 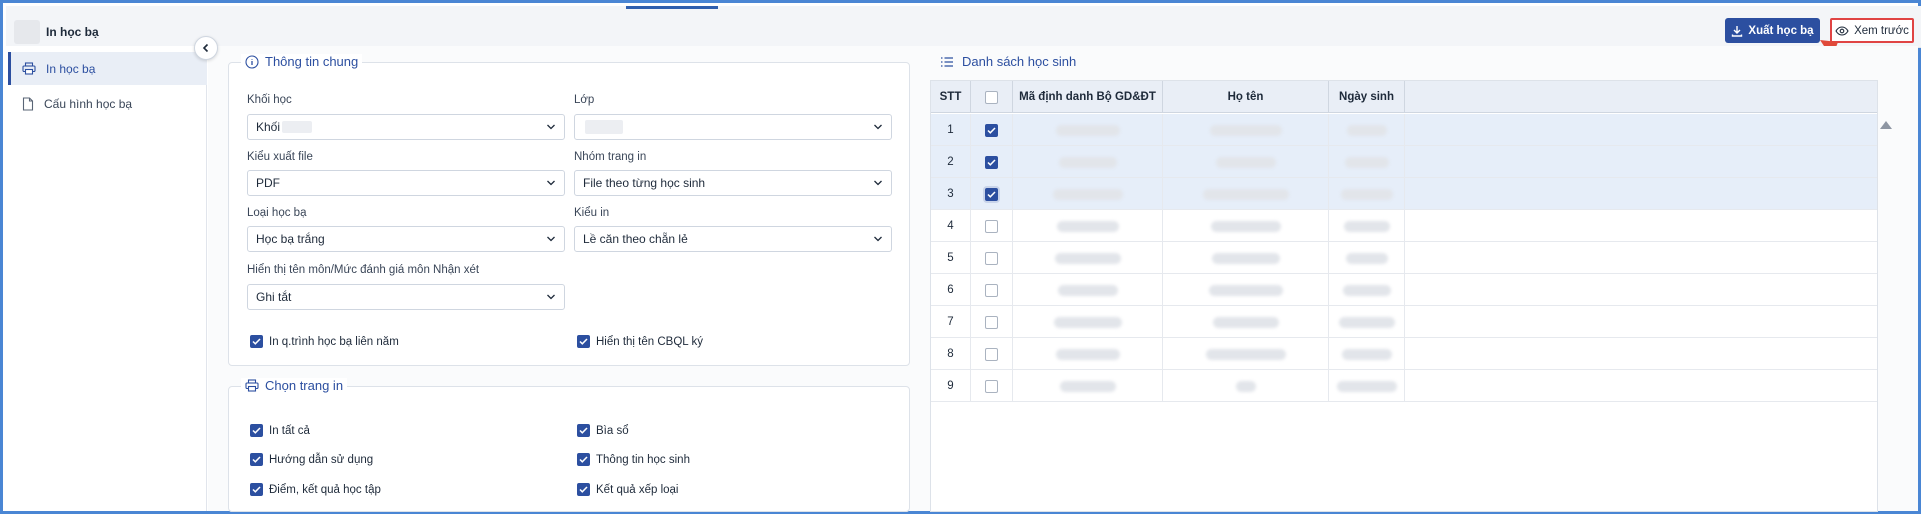 What do you see at coordinates (1641, 162) in the screenshot?
I see `cell-filler` at bounding box center [1641, 162].